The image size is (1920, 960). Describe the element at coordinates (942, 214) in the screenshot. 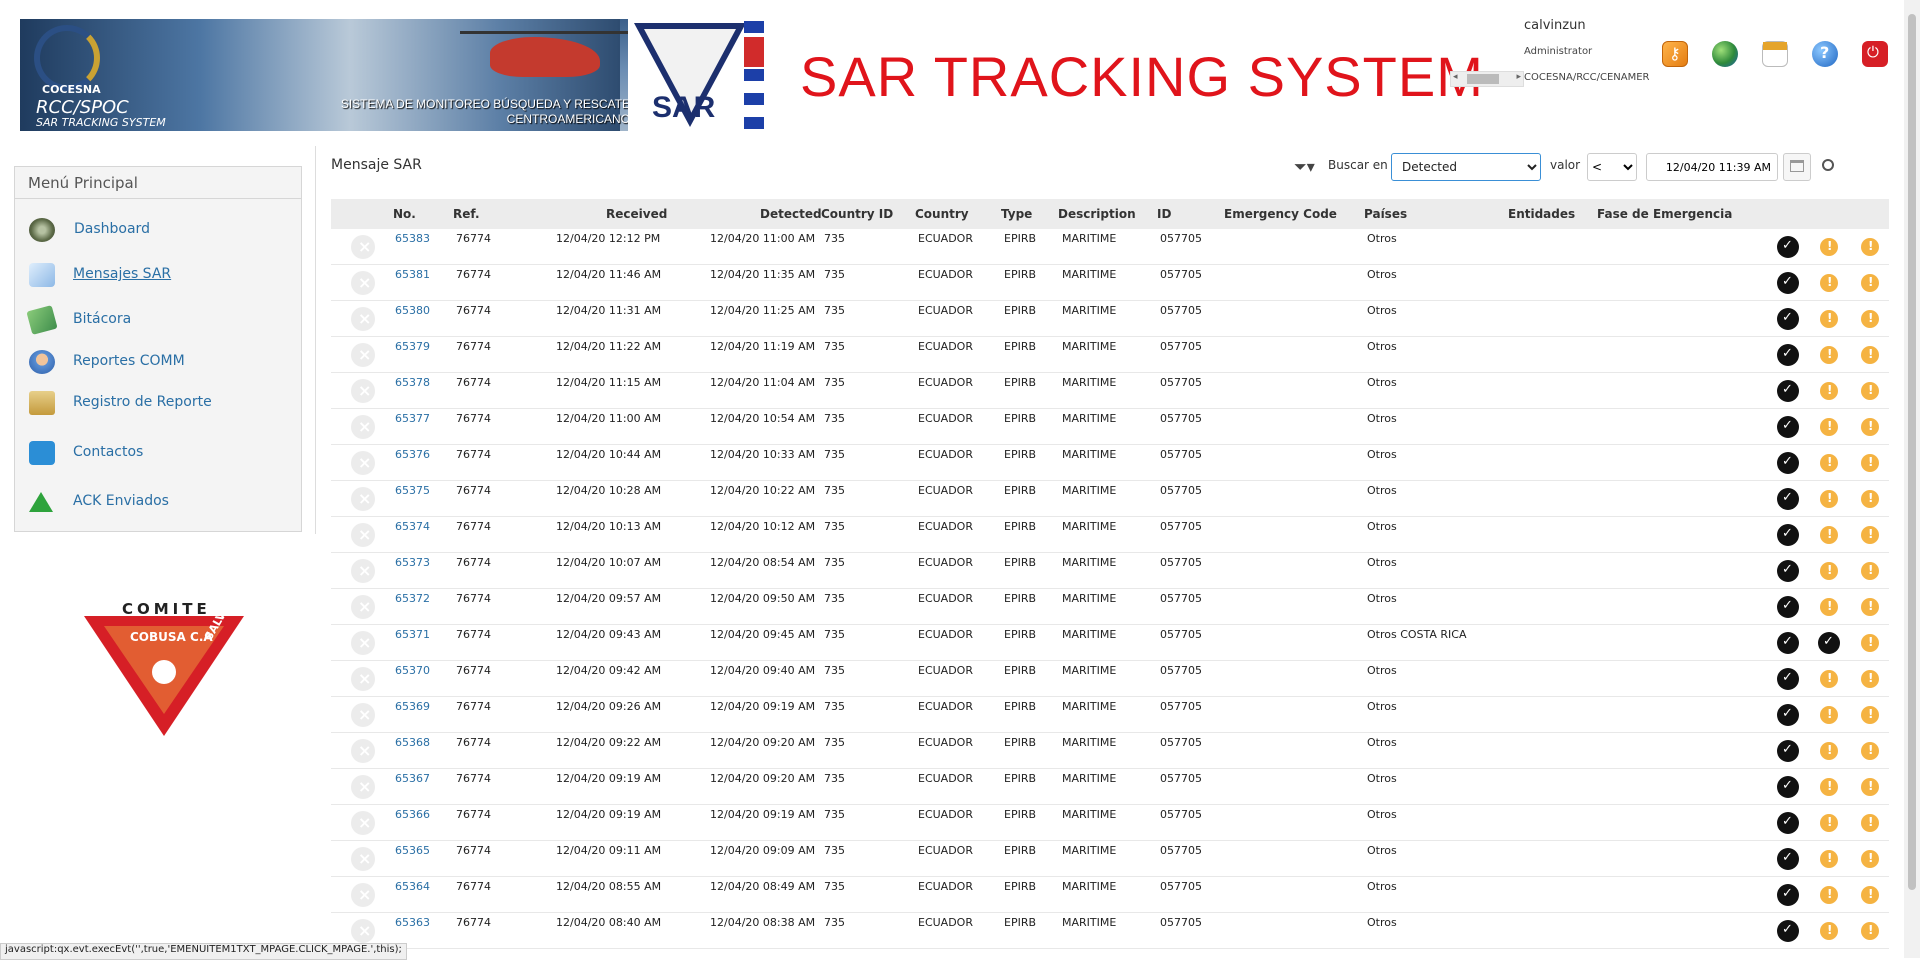

I see `col-country: Country` at that location.